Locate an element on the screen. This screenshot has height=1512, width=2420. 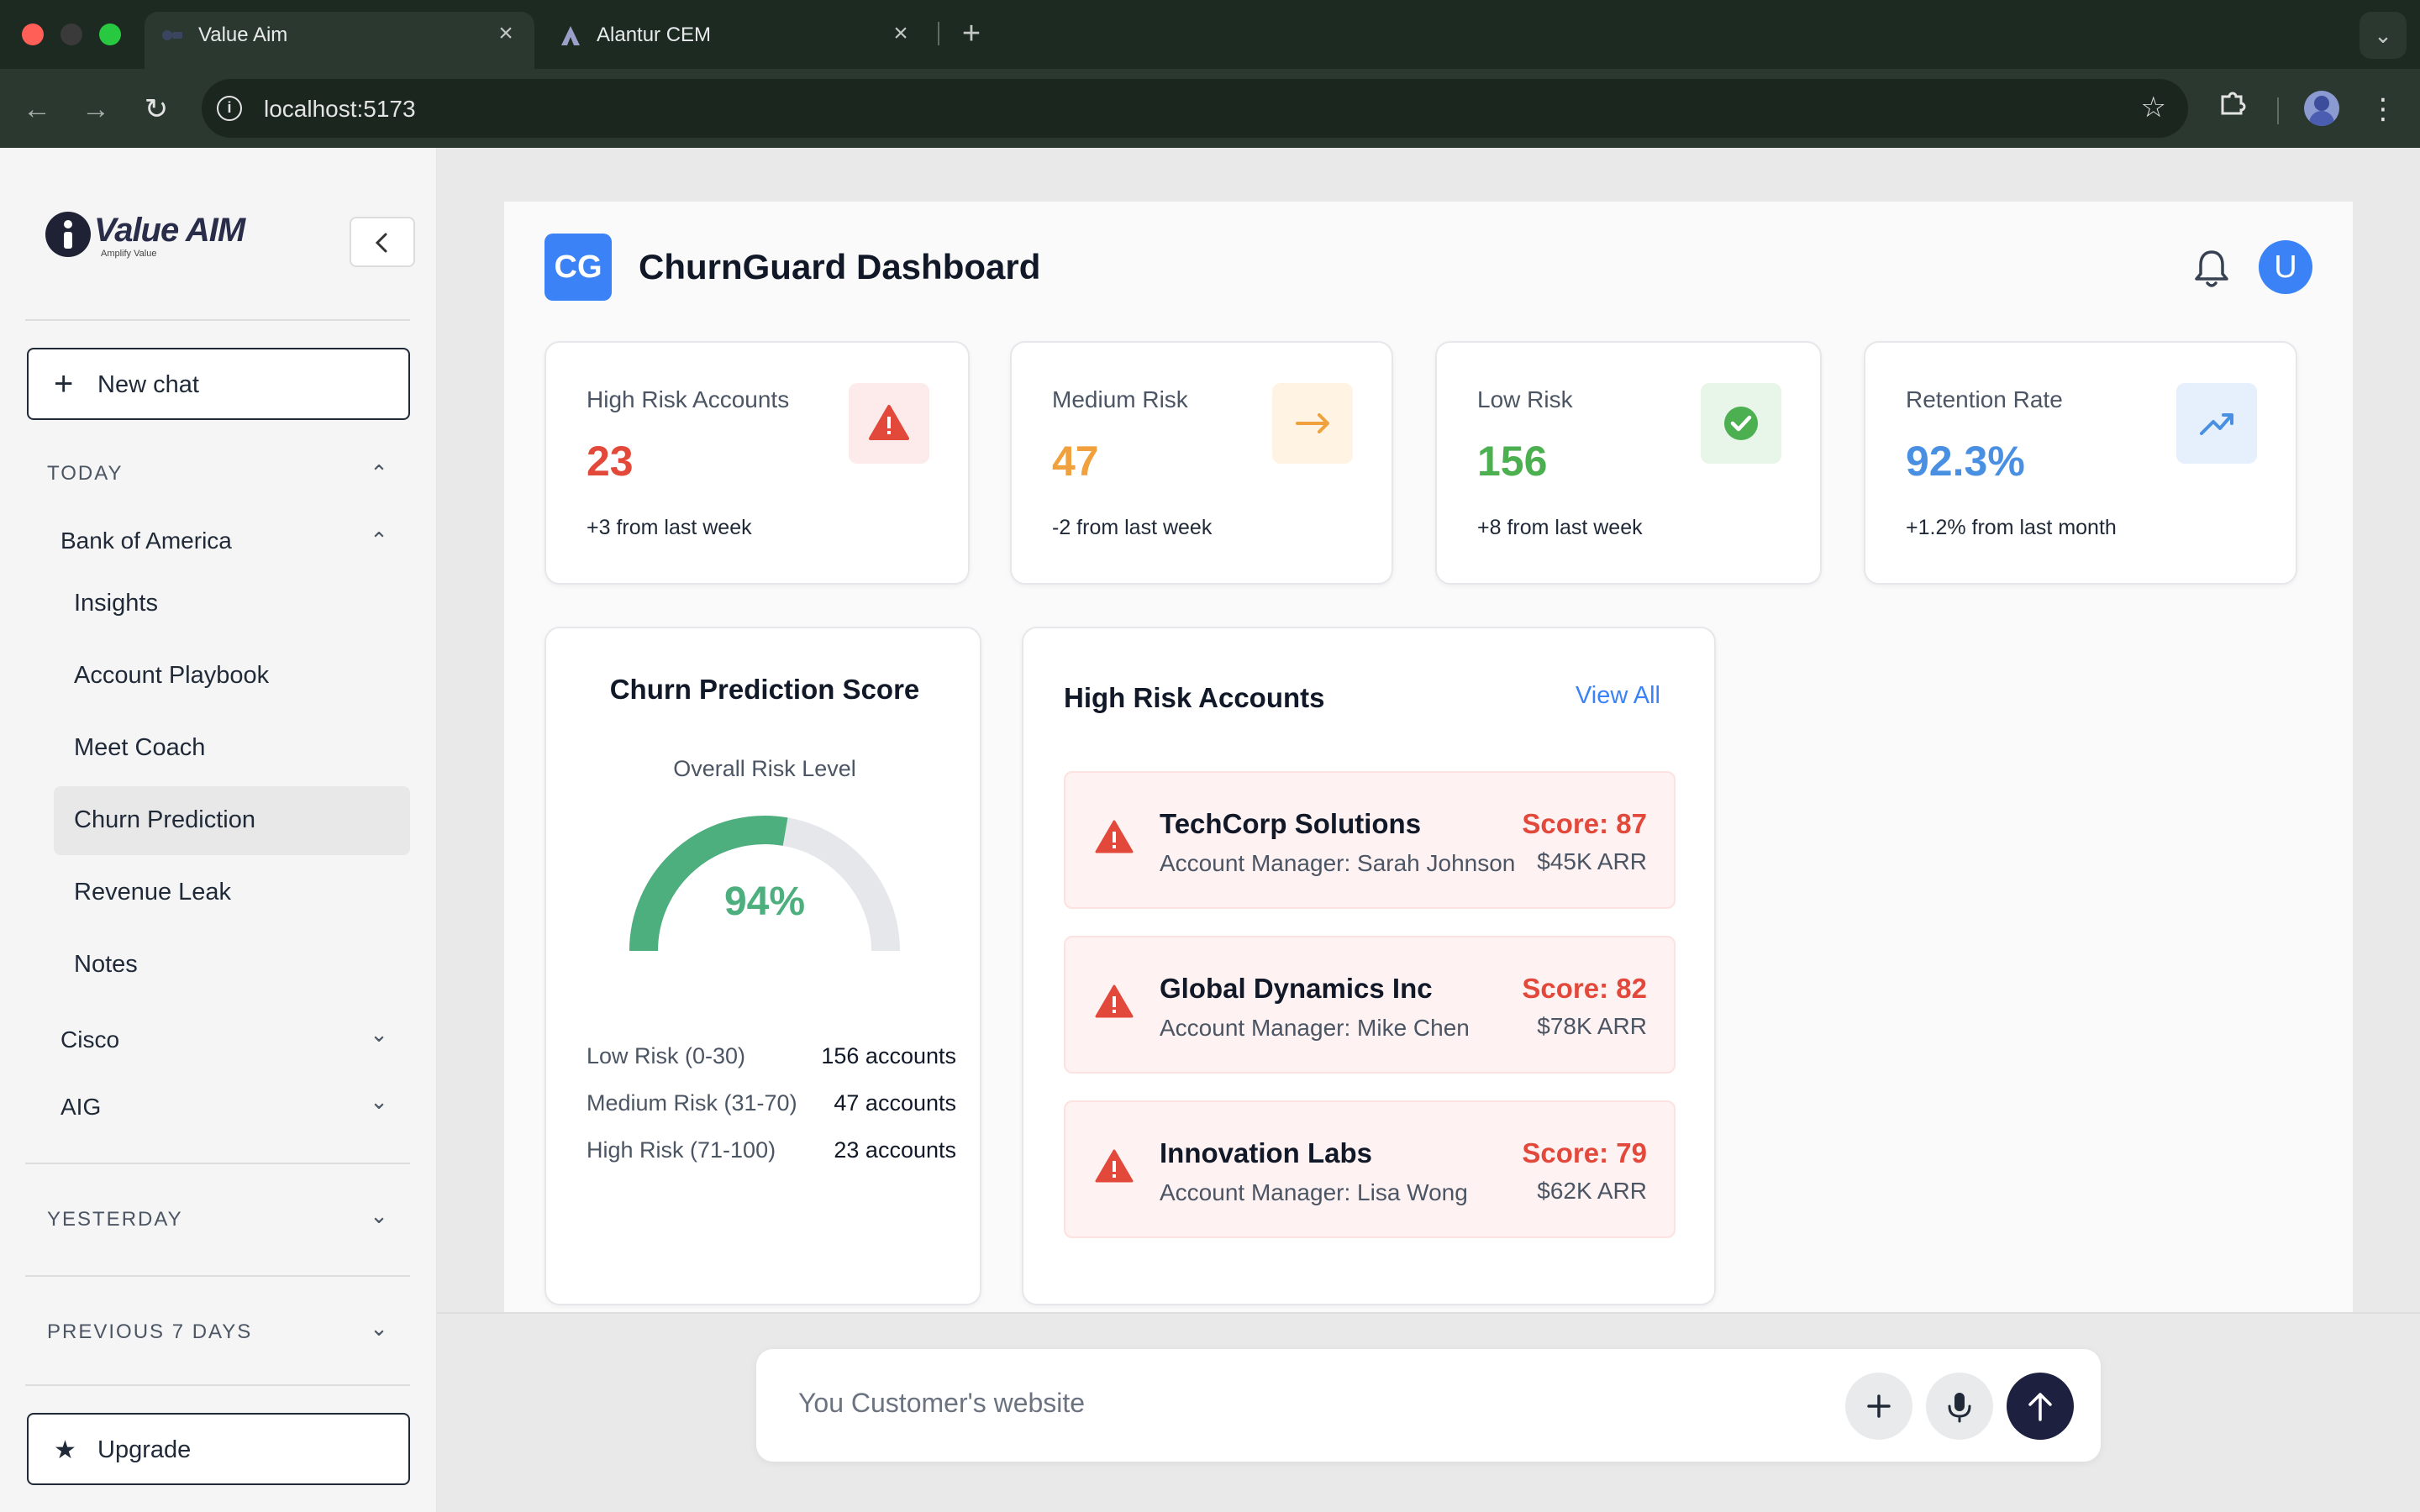
profile-avatar-icon is located at coordinates (2322, 108).